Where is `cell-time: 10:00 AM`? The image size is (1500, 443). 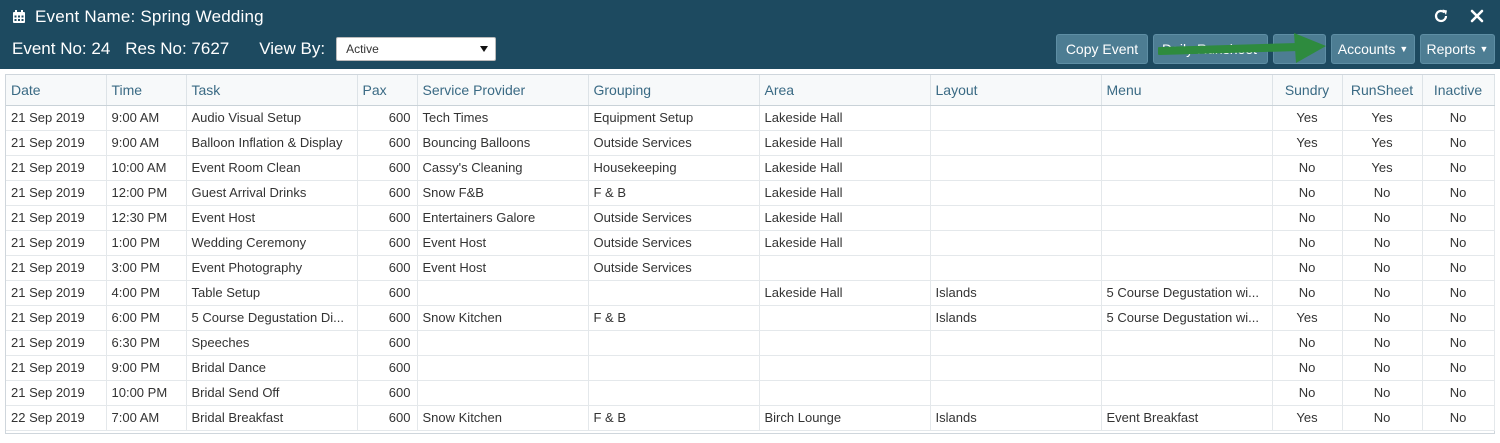
cell-time: 10:00 AM is located at coordinates (146, 168).